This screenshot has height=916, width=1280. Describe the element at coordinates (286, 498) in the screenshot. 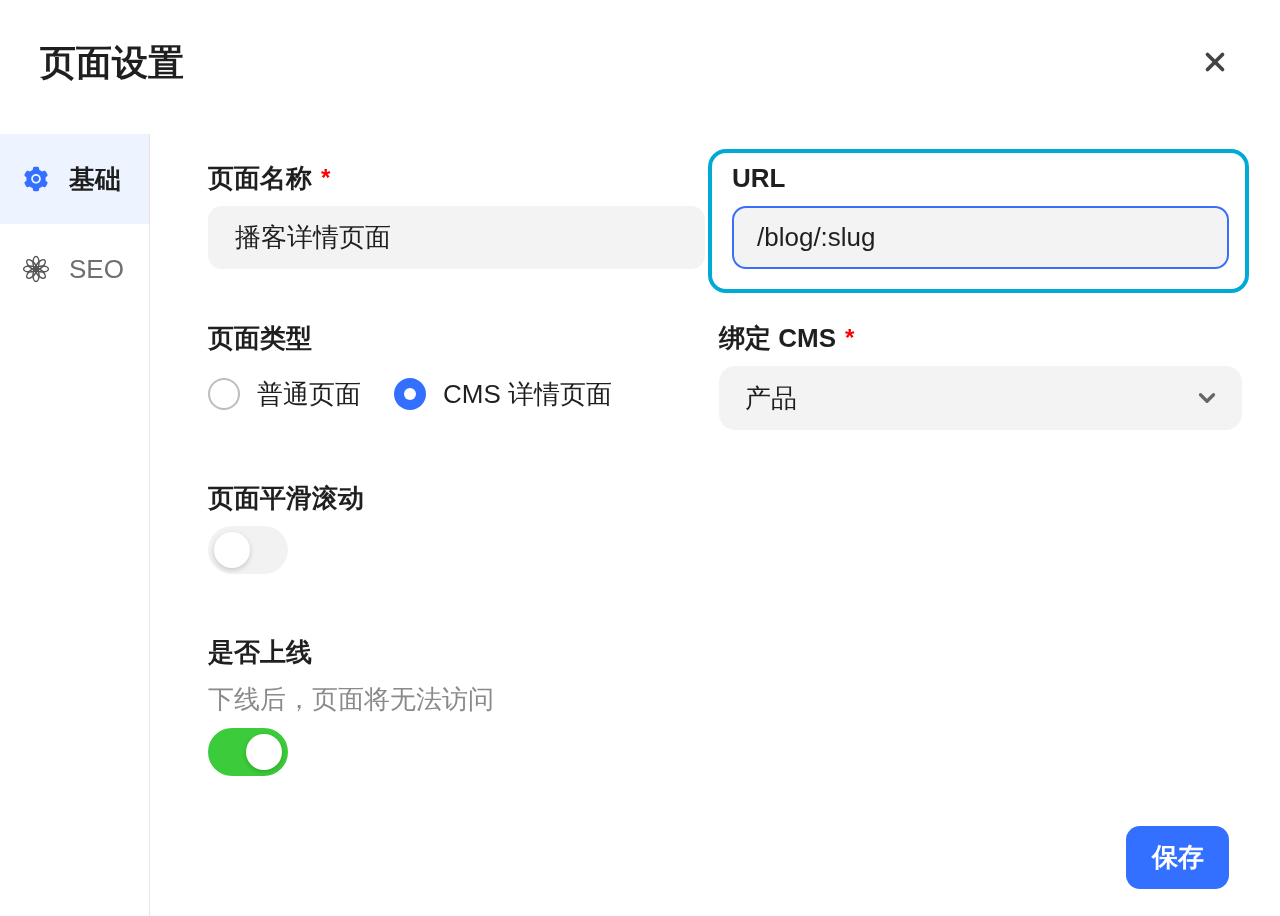

I see `field-label: 页面平滑滚动` at that location.